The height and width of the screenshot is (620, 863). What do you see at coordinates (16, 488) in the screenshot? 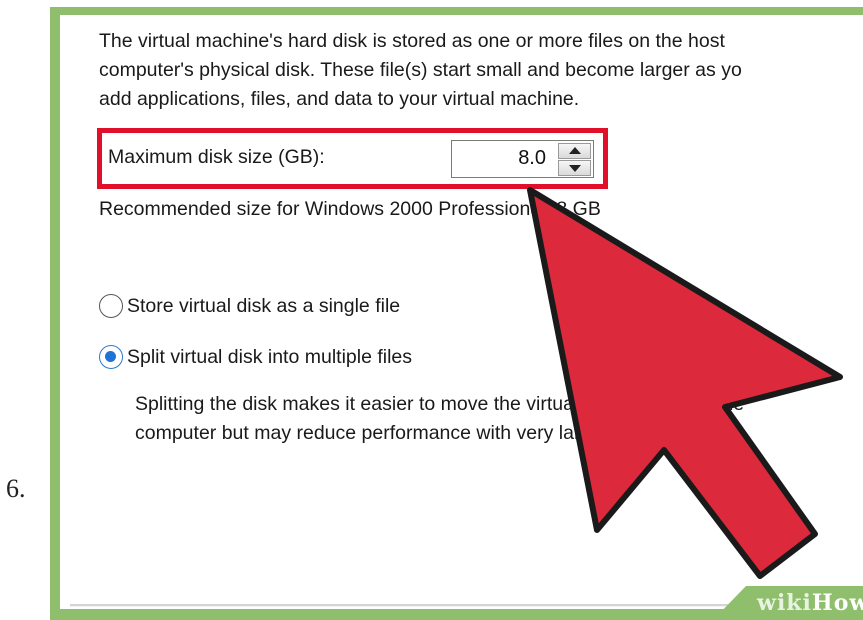
I see `step-number: 6.` at bounding box center [16, 488].